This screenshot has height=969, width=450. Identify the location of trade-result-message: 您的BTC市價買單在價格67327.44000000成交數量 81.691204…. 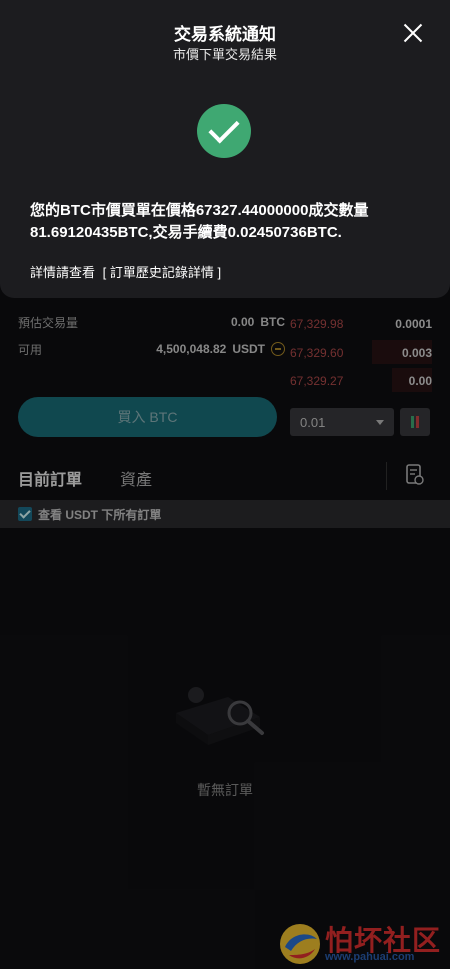
(230, 222).